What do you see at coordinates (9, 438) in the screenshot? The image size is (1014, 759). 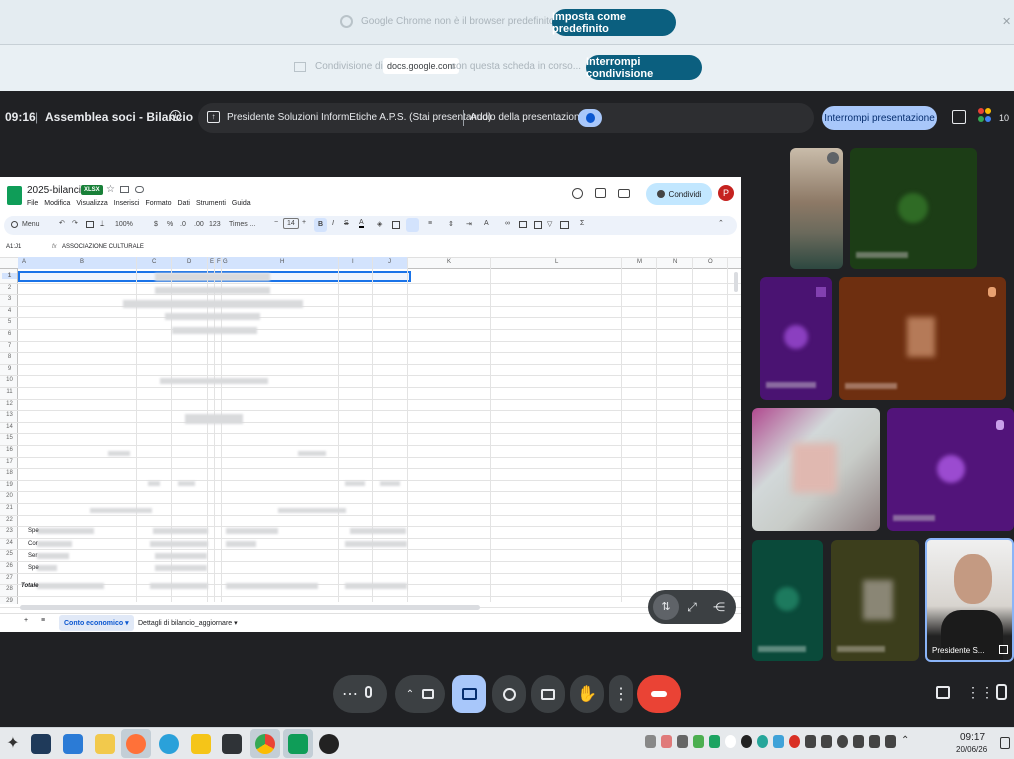 I see `row-number: 15` at bounding box center [9, 438].